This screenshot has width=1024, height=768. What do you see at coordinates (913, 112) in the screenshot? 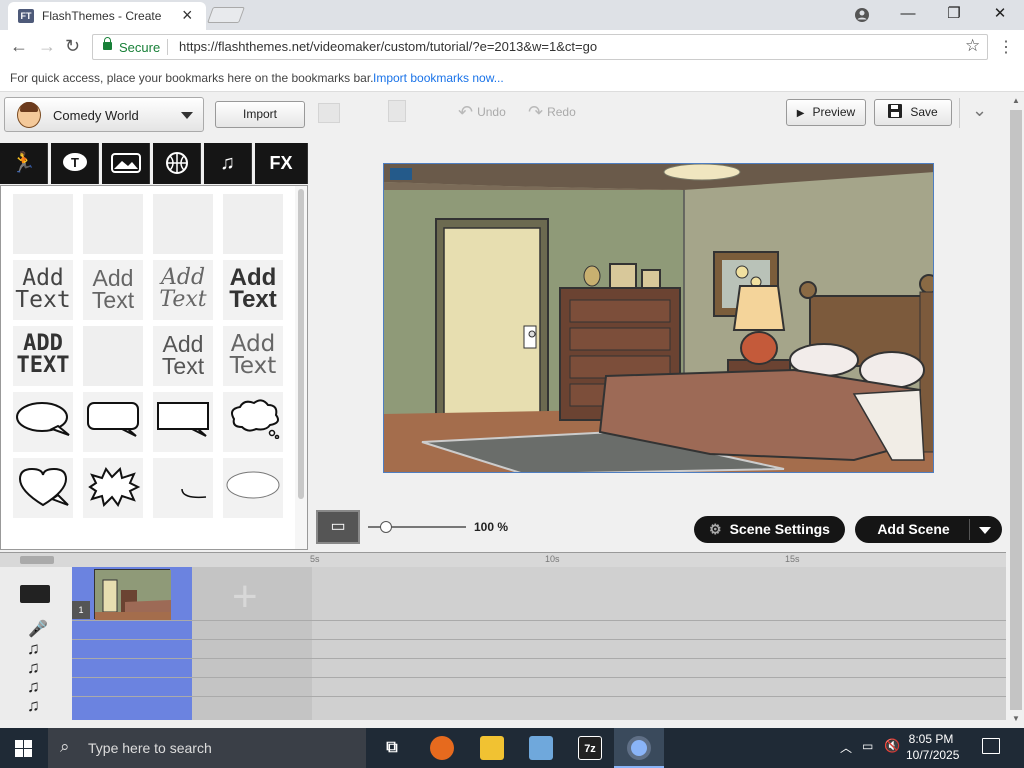
I see `save-button: Save` at bounding box center [913, 112].